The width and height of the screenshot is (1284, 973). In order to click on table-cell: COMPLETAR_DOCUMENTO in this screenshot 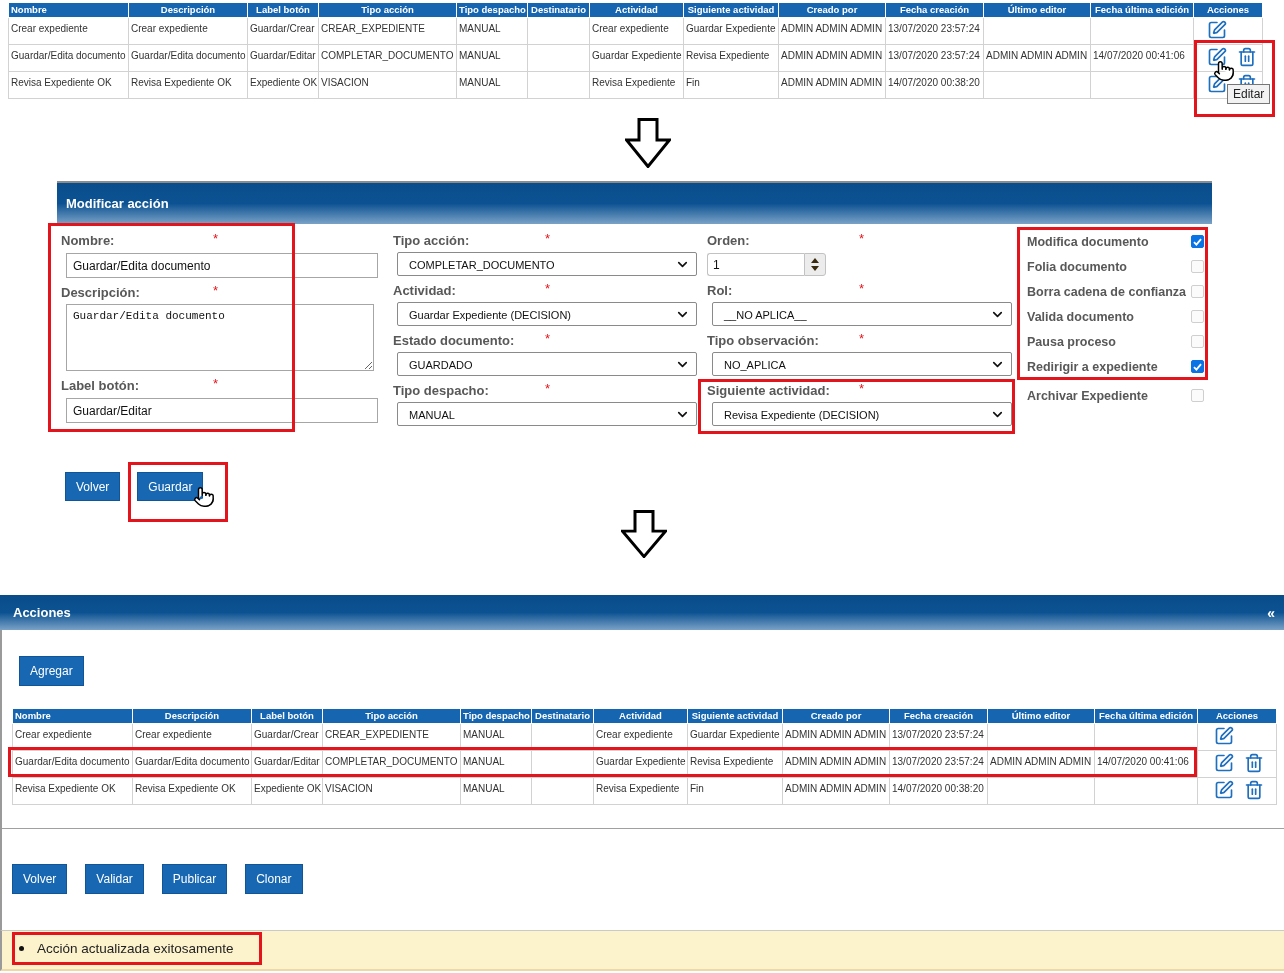, I will do `click(387, 57)`.